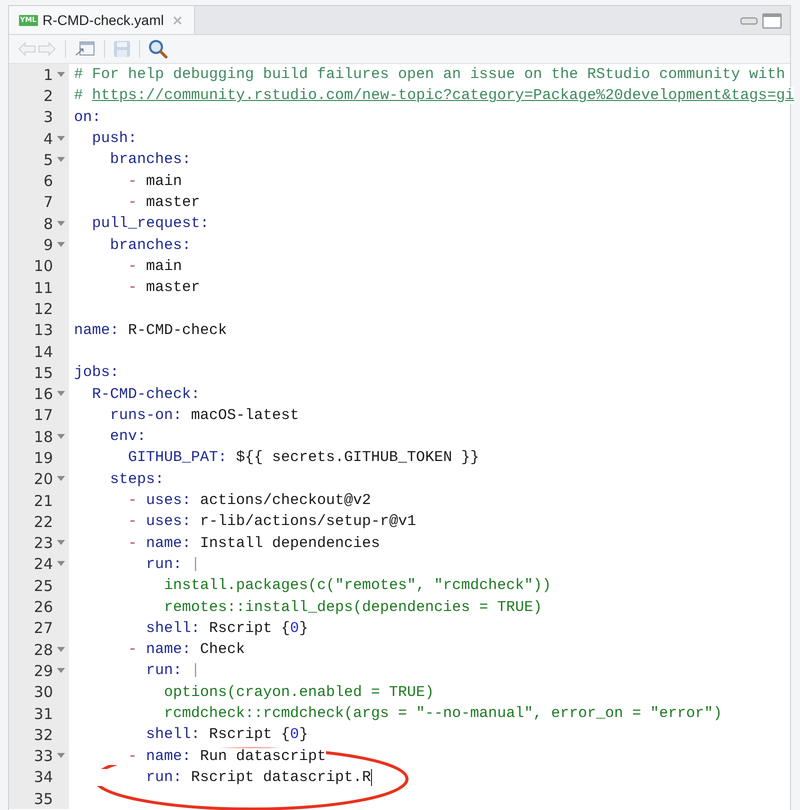 The height and width of the screenshot is (810, 800). What do you see at coordinates (42, 287) in the screenshot?
I see `line-number: 11` at bounding box center [42, 287].